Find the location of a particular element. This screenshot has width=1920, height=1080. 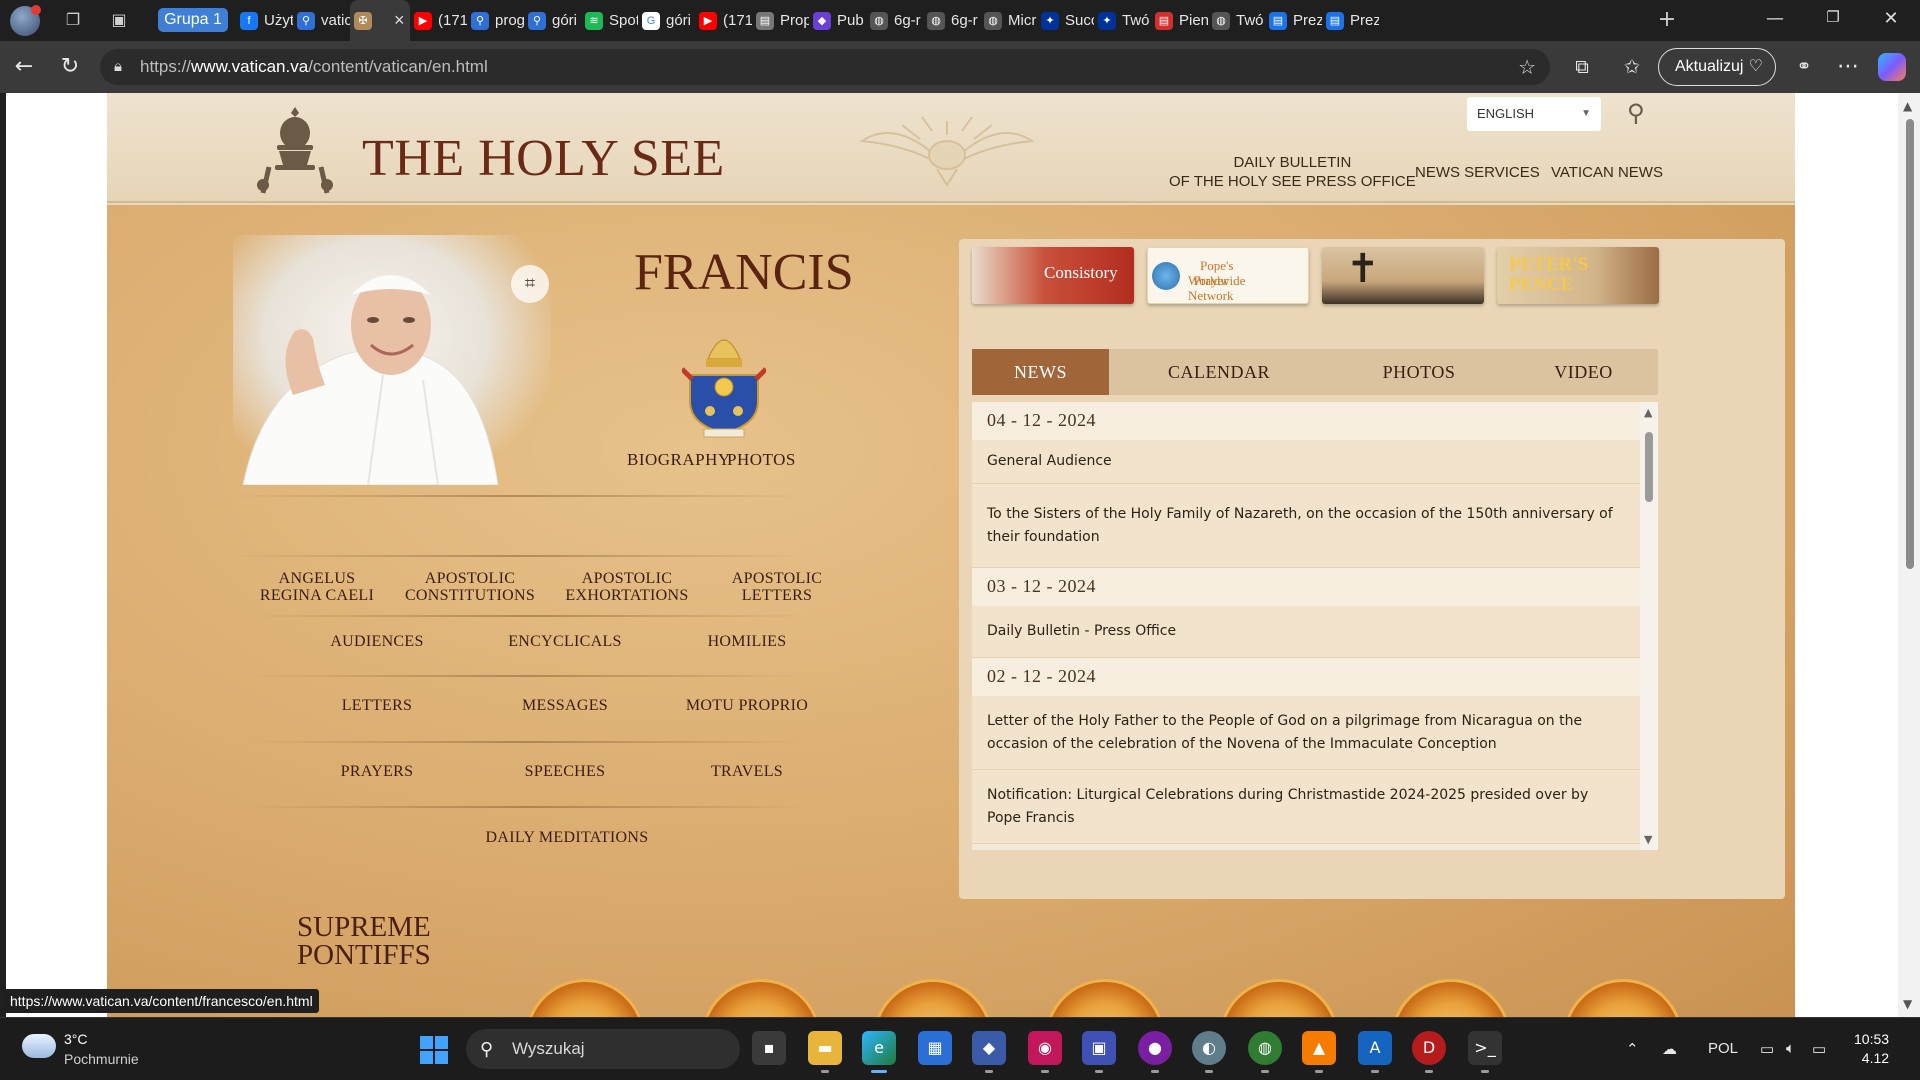

chevron-up-icon: ⌃ is located at coordinates (1632, 1049).